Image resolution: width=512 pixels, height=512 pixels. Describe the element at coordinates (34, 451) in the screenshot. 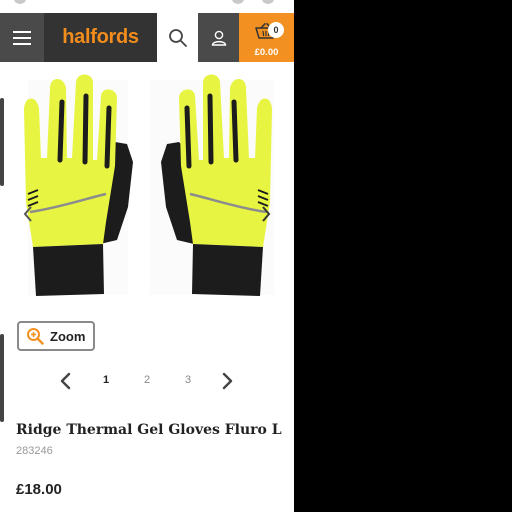

I see `product-sku: 283246` at that location.